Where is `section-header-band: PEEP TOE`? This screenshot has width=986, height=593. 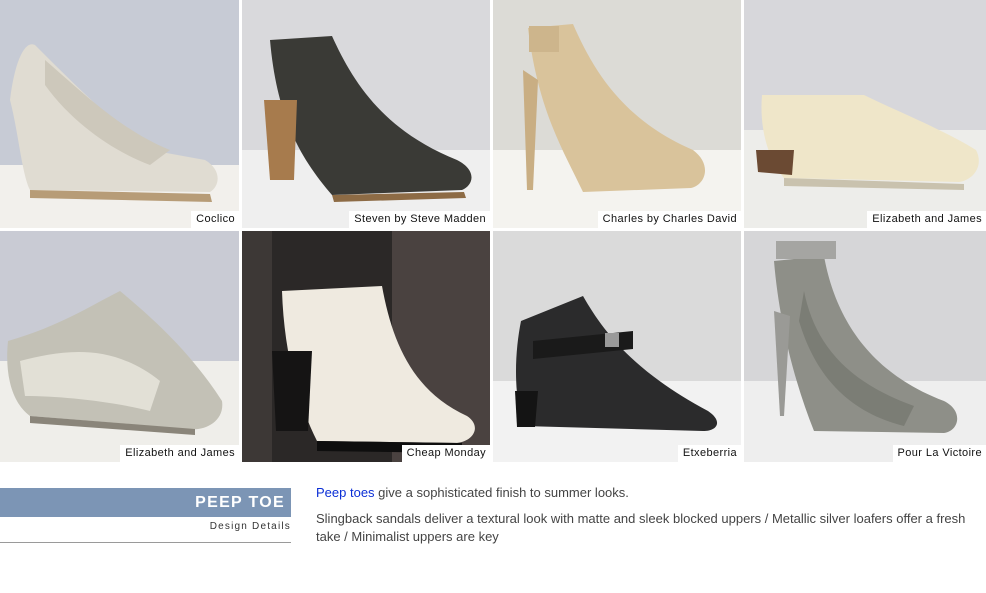 section-header-band: PEEP TOE is located at coordinates (145, 502).